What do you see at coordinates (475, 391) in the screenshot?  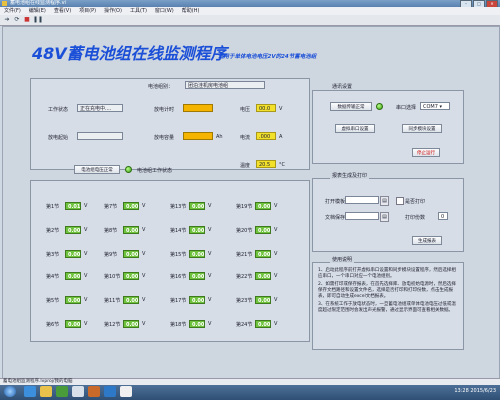 I see `clock: 13:28 2015/6/23` at bounding box center [475, 391].